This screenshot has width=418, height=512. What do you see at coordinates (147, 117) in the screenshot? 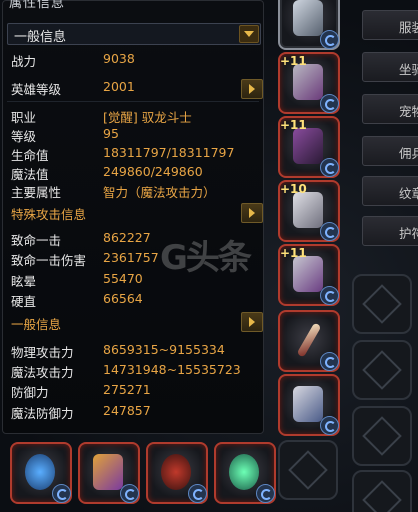
I see `stat-value: [觉醒] 驭龙斗士` at bounding box center [147, 117].